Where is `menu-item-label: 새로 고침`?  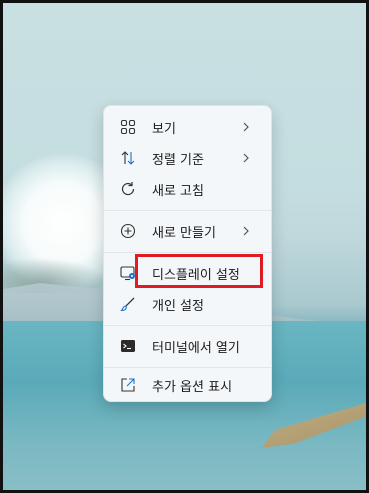 menu-item-label: 새로 고침 is located at coordinates (178, 191).